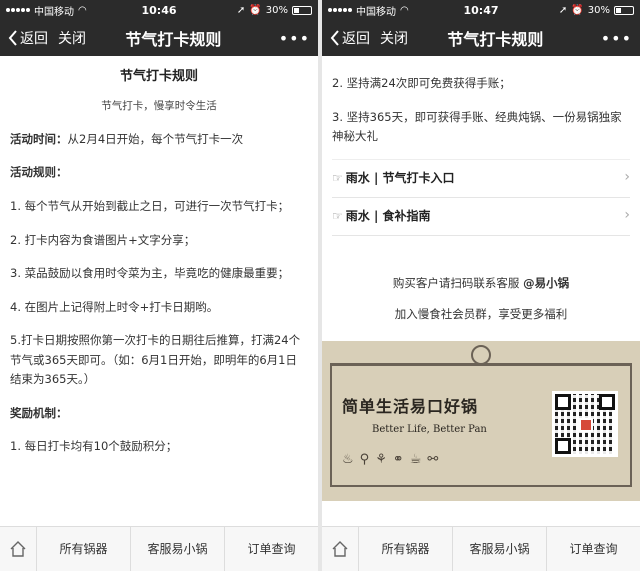 This screenshot has width=640, height=571. I want to click on kettle-icon: ☕, so click(415, 459).